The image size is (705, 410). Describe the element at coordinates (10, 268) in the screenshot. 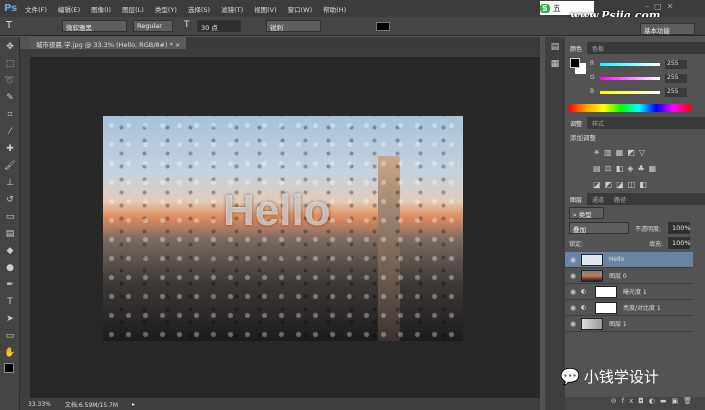

I see `dodge-tool-icon: ●` at that location.